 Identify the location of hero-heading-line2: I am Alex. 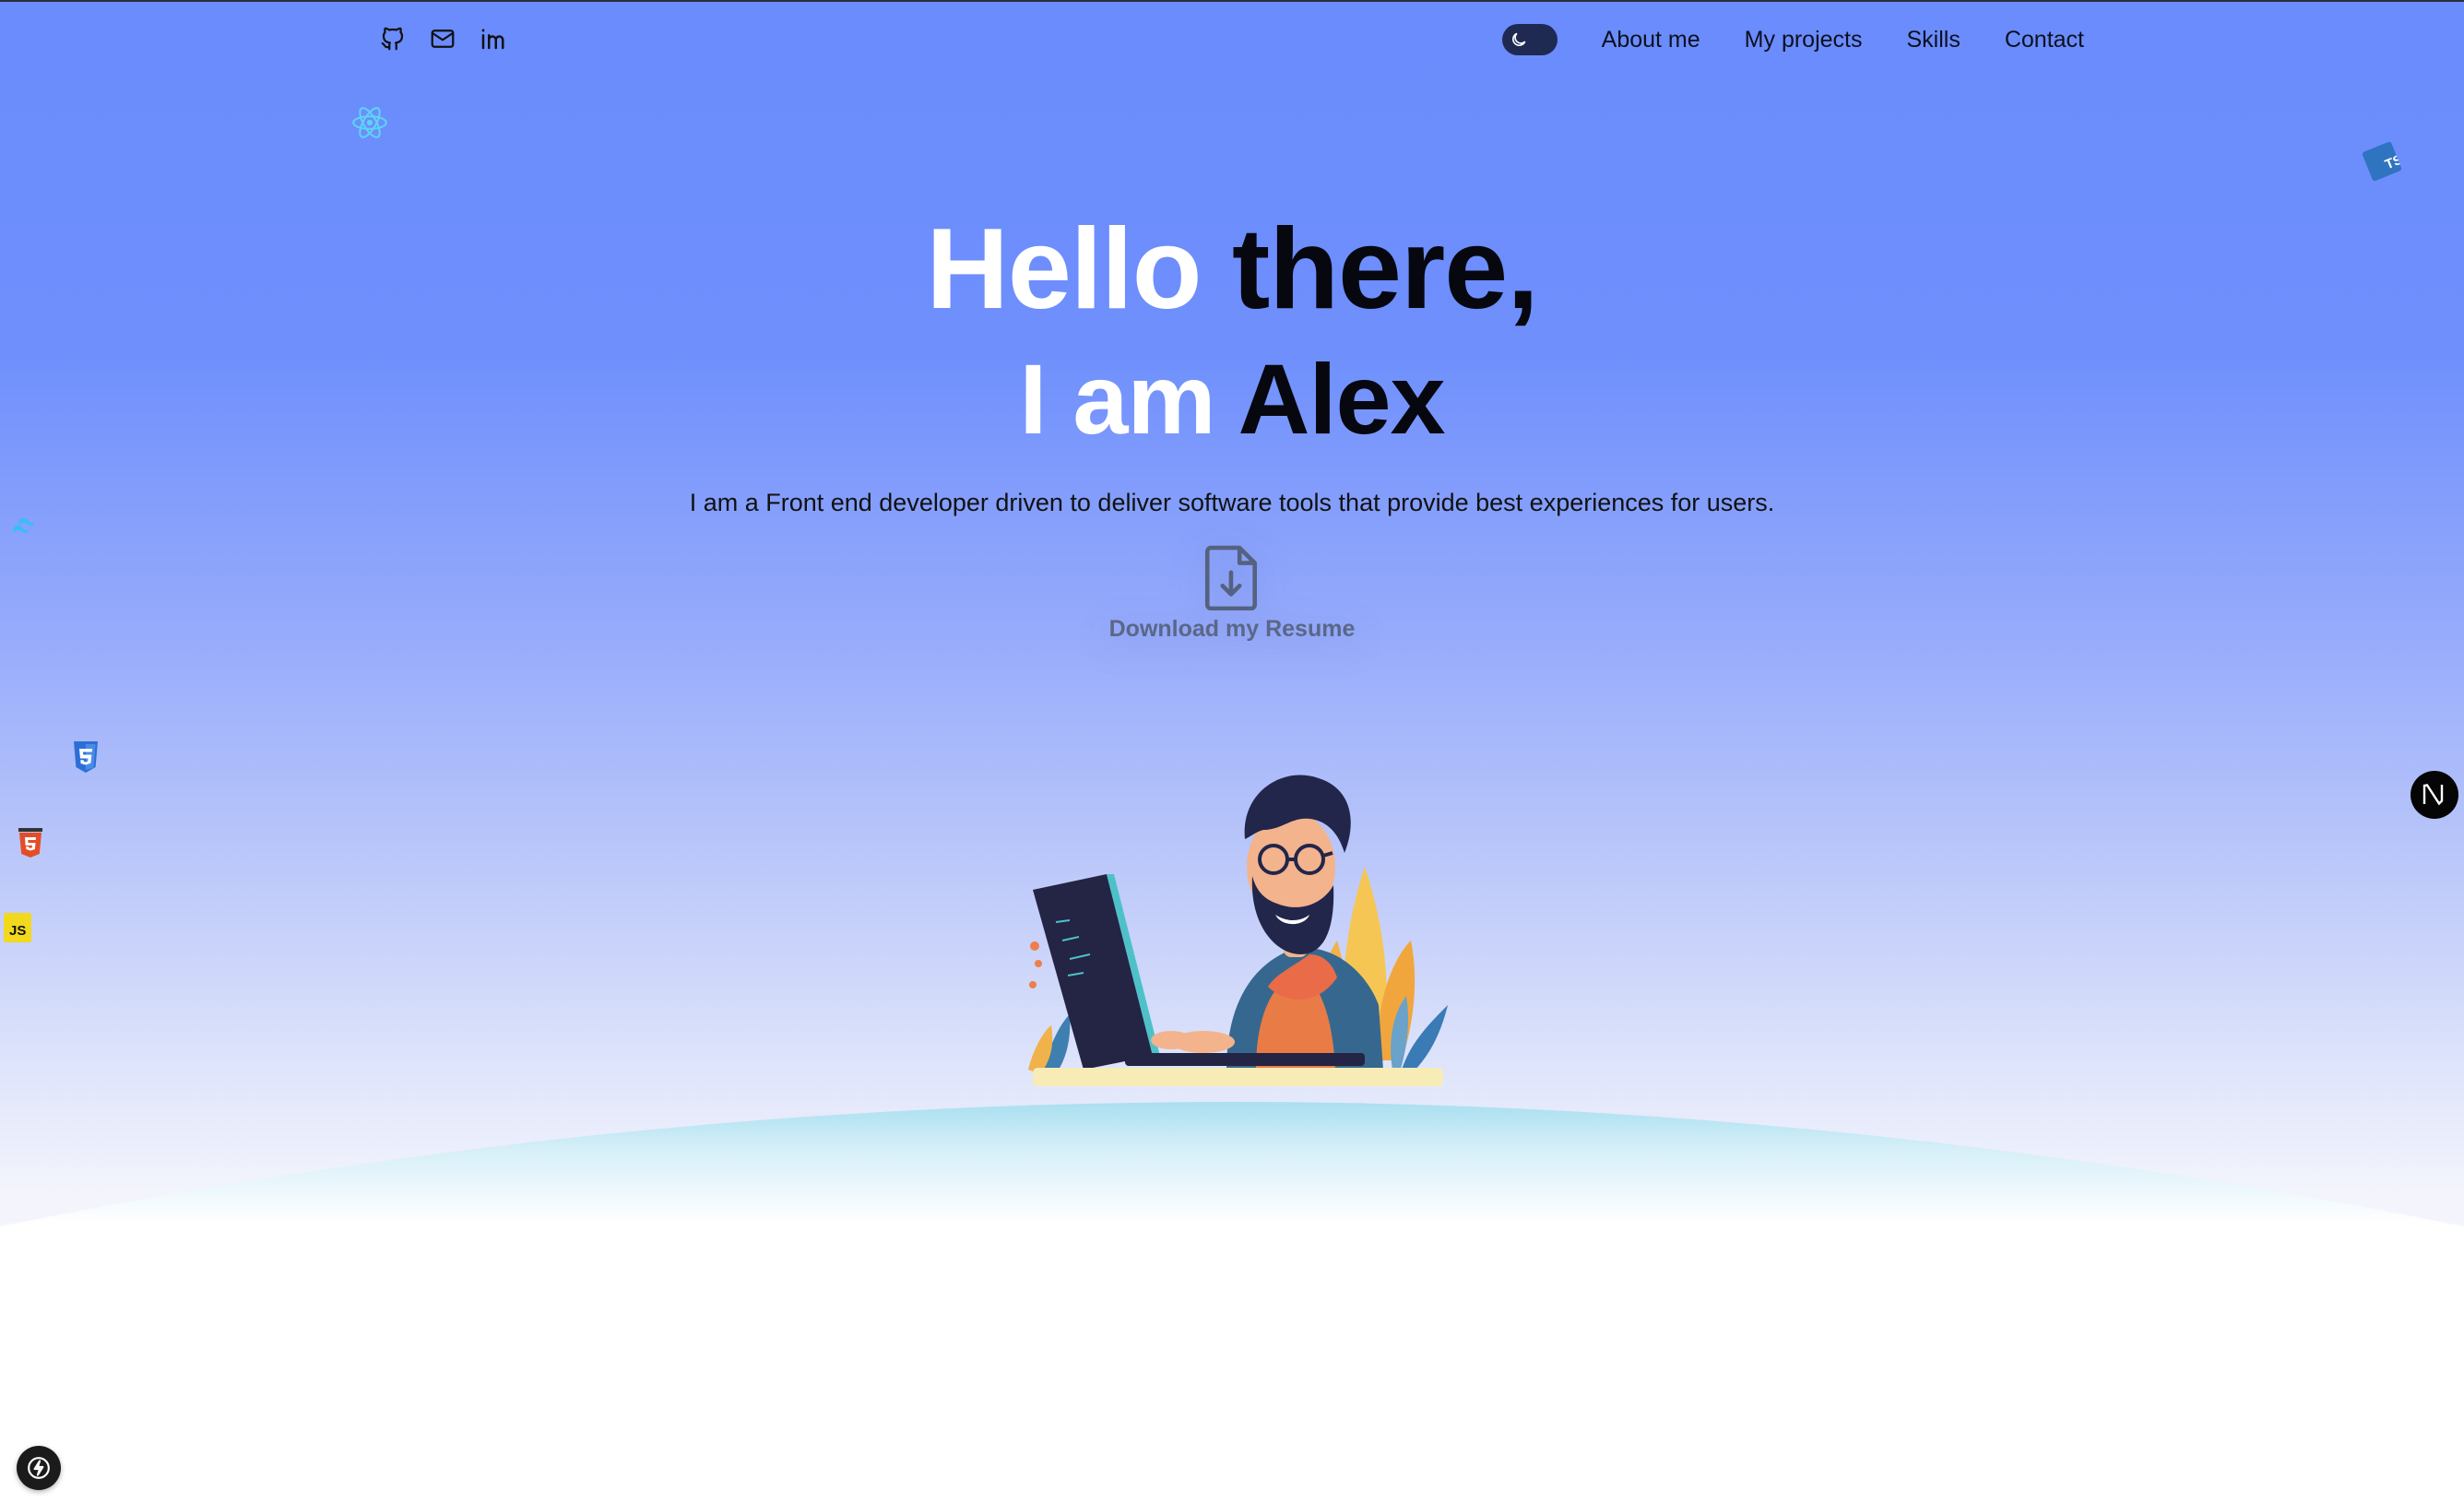
(1232, 399).